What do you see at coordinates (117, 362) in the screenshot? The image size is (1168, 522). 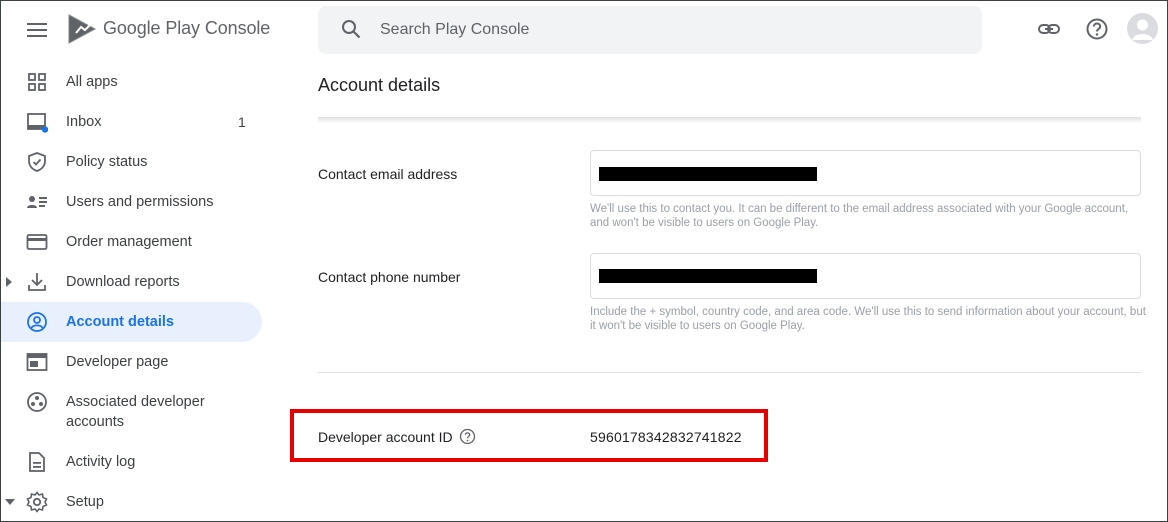 I see `sidebar-item-label: Developer page` at bounding box center [117, 362].